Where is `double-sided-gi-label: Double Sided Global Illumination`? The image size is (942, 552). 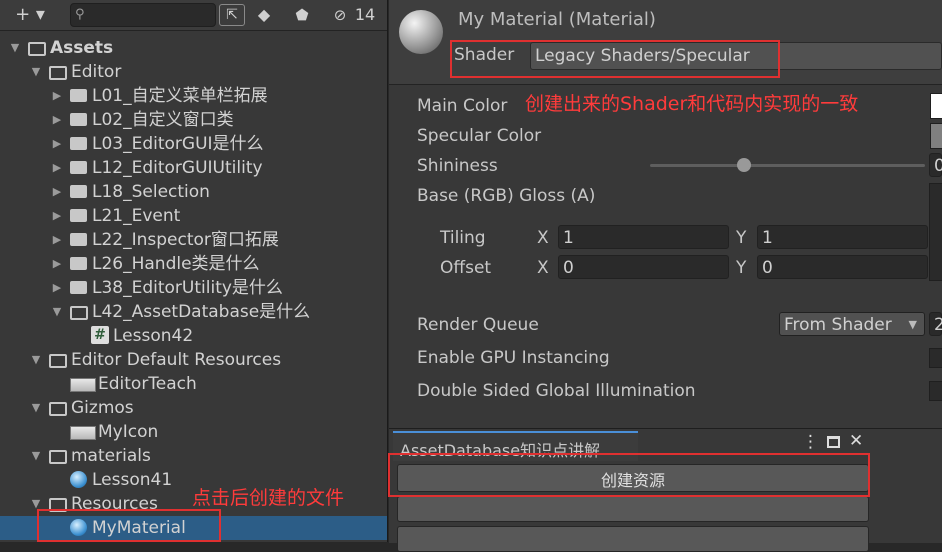
double-sided-gi-label: Double Sided Global Illumination is located at coordinates (556, 391).